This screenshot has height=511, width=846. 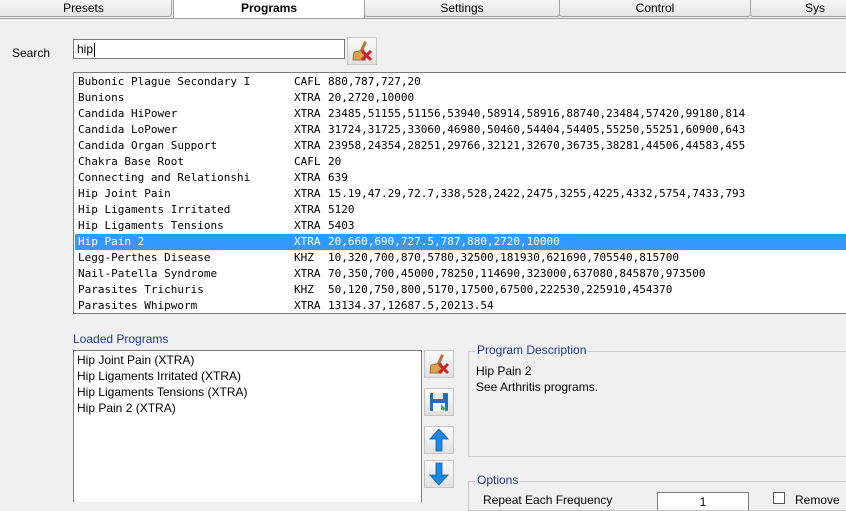 What do you see at coordinates (124, 193) in the screenshot?
I see `program-name: Hip Joint Pain` at bounding box center [124, 193].